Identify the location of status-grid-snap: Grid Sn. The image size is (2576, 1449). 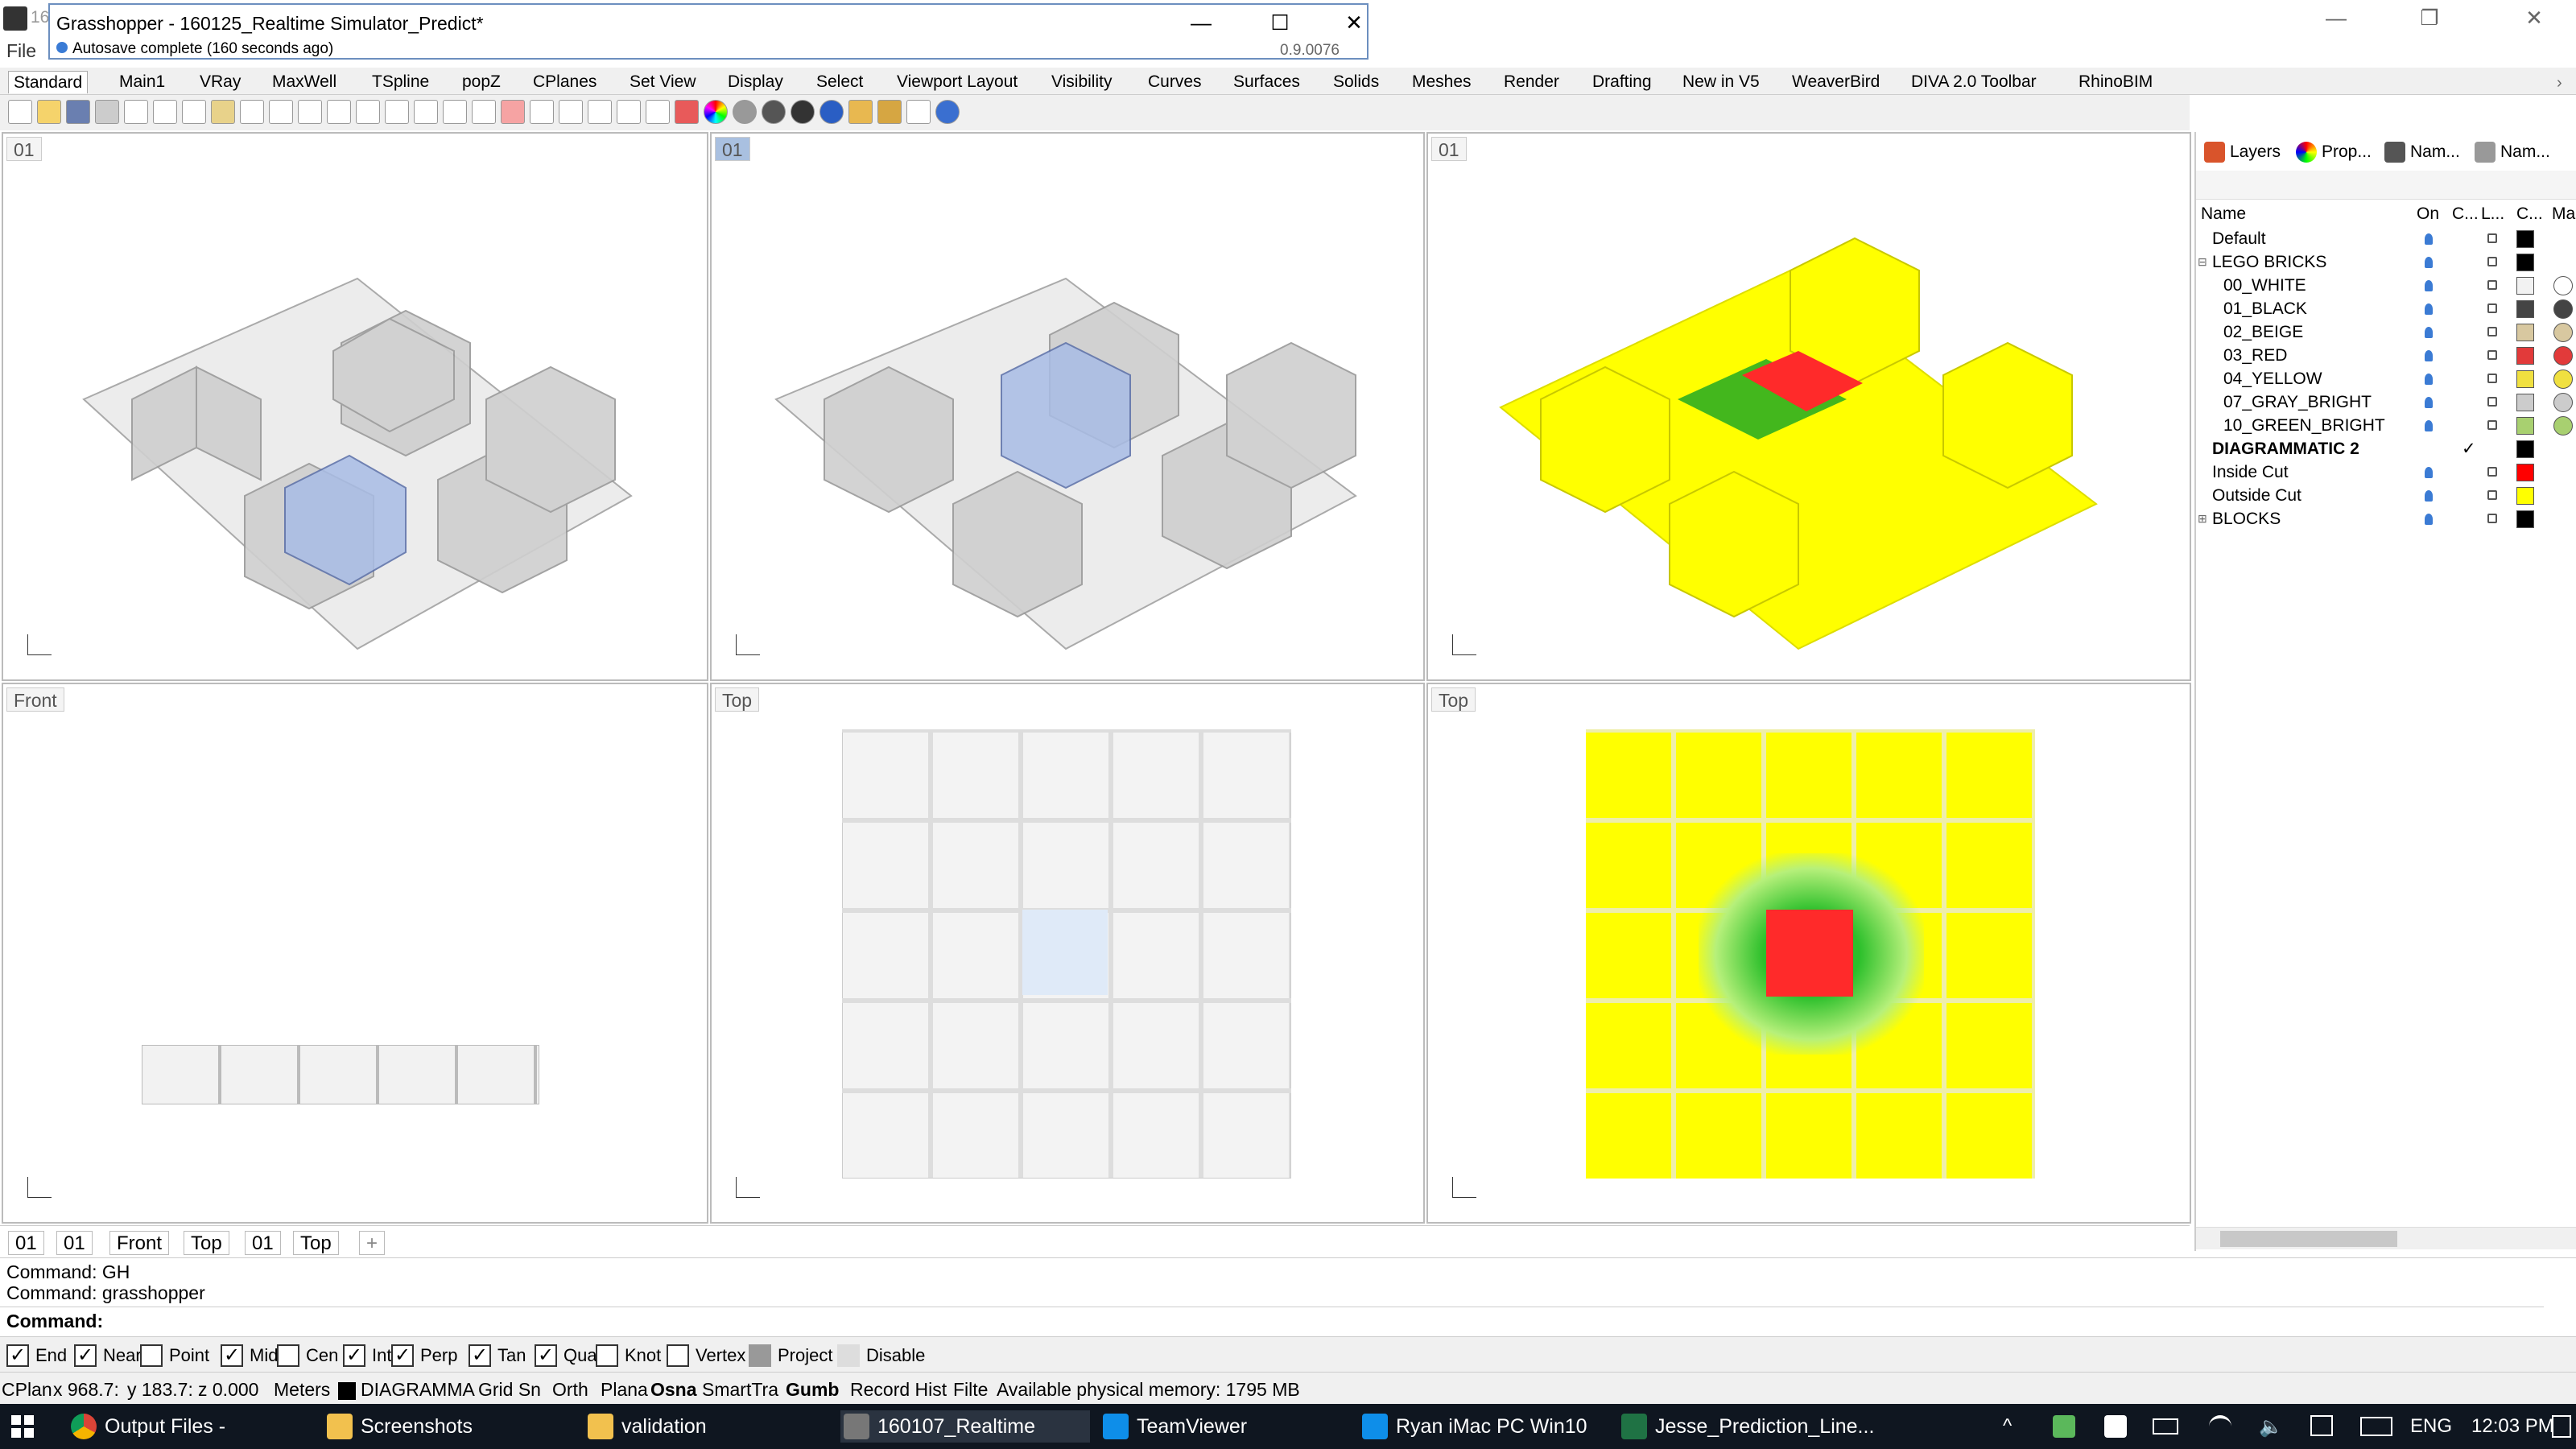
(509, 1389).